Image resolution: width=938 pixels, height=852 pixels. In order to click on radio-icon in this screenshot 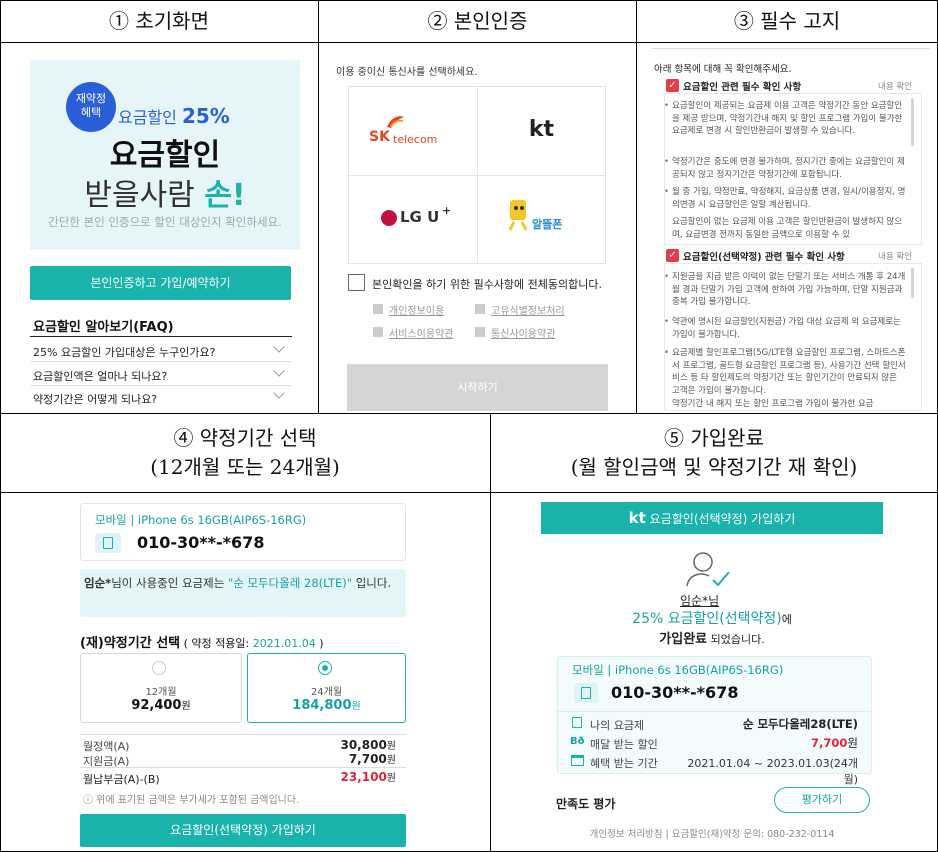, I will do `click(159, 668)`.